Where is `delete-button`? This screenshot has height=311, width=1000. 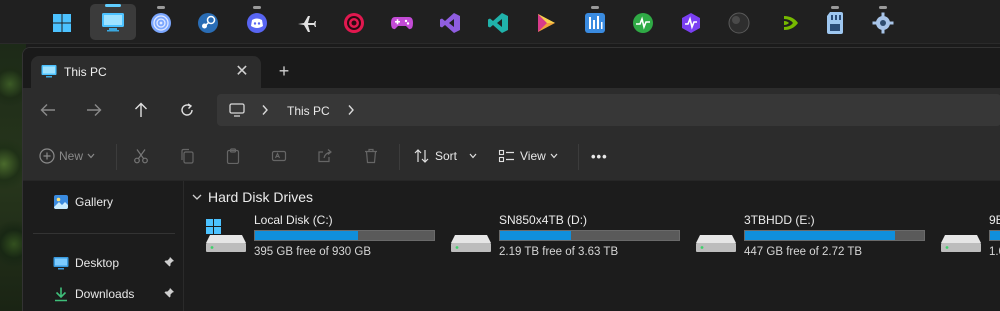
delete-button is located at coordinates (371, 156).